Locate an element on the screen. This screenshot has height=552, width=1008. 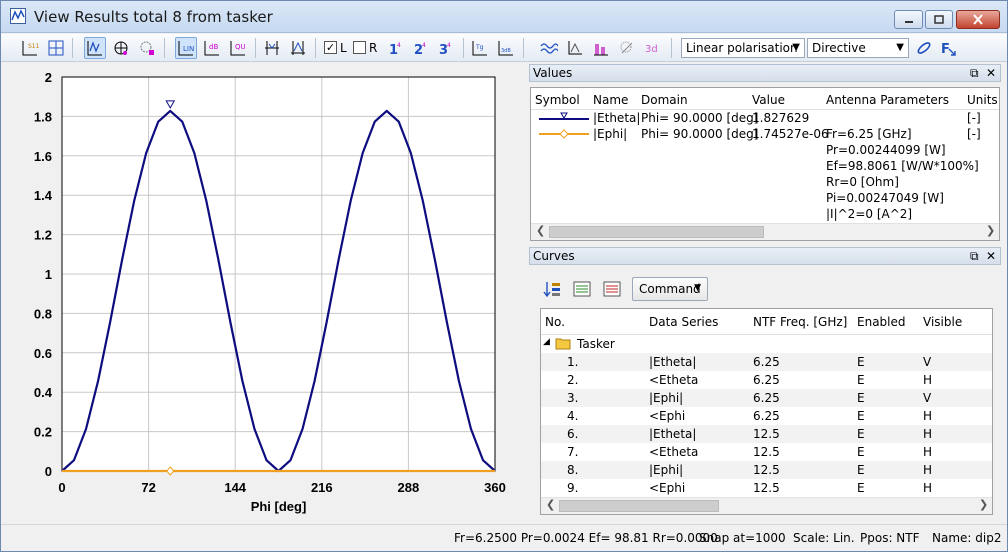
status-readout: Fr=6.2500 Pr=0.0024 Ef= 98.81 Rr=0.0000 is located at coordinates (586, 538).